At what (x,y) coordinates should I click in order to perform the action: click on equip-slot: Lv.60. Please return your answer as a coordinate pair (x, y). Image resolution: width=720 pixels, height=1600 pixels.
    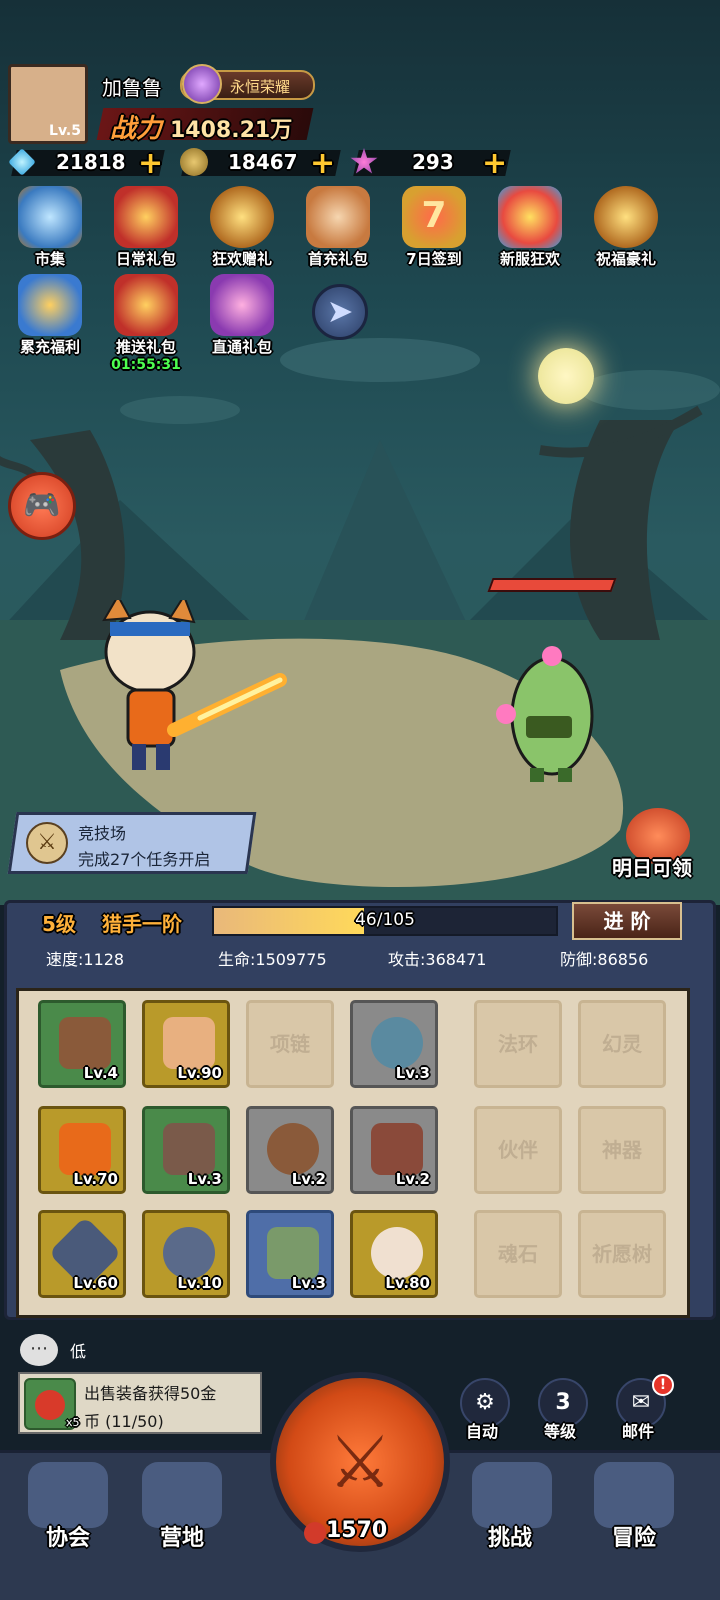
    Looking at the image, I should click on (82, 1254).